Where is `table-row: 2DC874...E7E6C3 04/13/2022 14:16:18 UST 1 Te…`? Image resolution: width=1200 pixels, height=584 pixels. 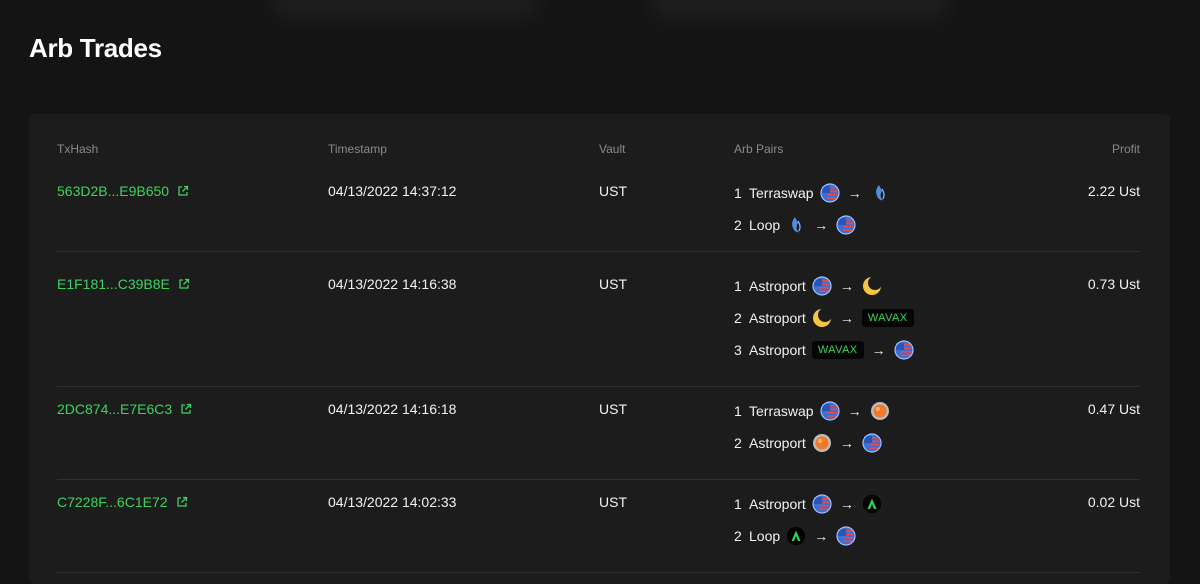
table-row: 2DC874...E7E6C3 04/13/2022 14:16:18 UST 1 Te… is located at coordinates (598, 440).